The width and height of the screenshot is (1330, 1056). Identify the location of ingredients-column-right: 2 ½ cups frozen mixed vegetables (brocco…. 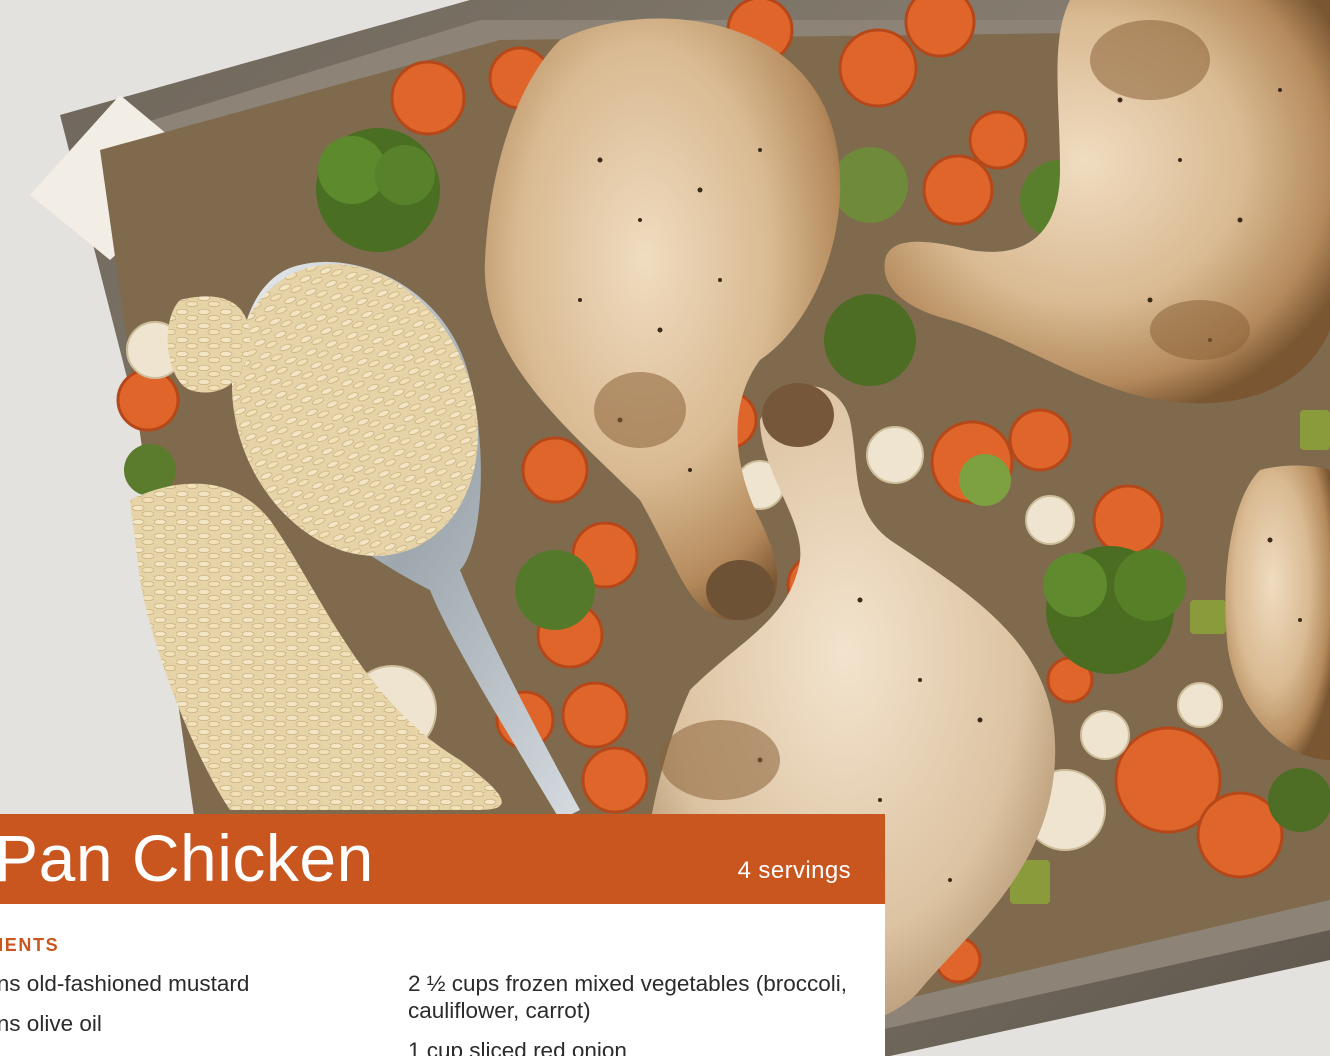
(628, 1013).